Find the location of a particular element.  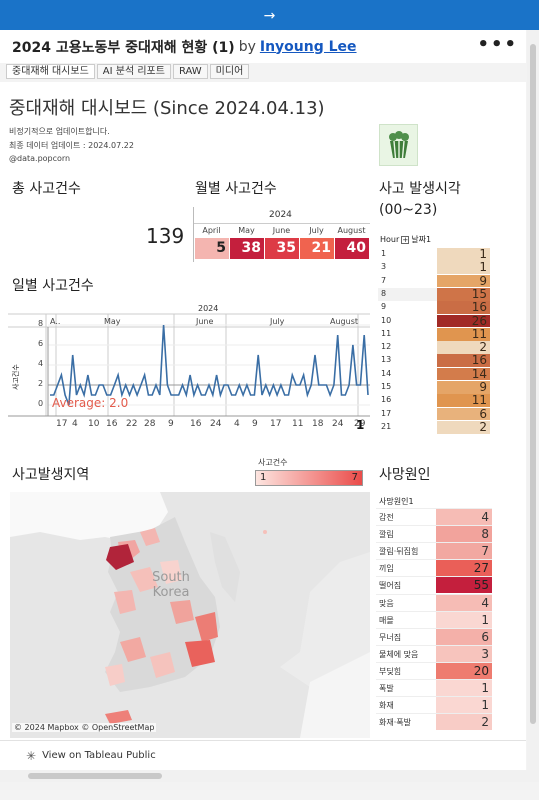

view-on-tableau-link: View on Tableau Public is located at coordinates (99, 755).